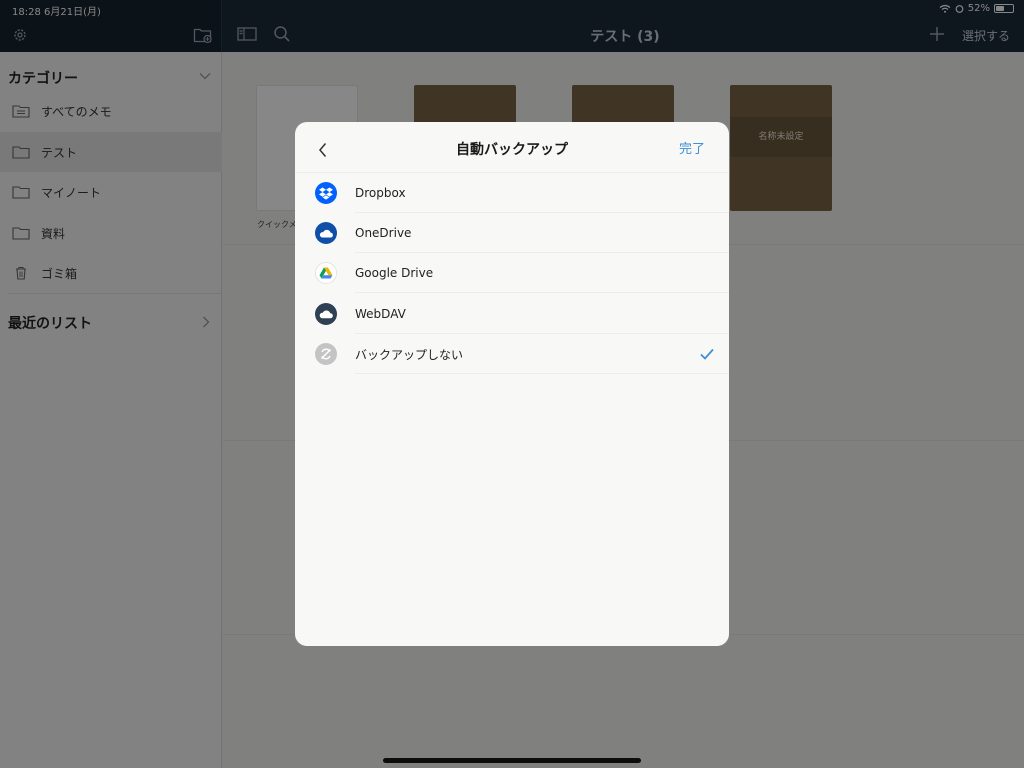 This screenshot has height=768, width=1024. What do you see at coordinates (326, 314) in the screenshot?
I see `webdav-icon` at bounding box center [326, 314].